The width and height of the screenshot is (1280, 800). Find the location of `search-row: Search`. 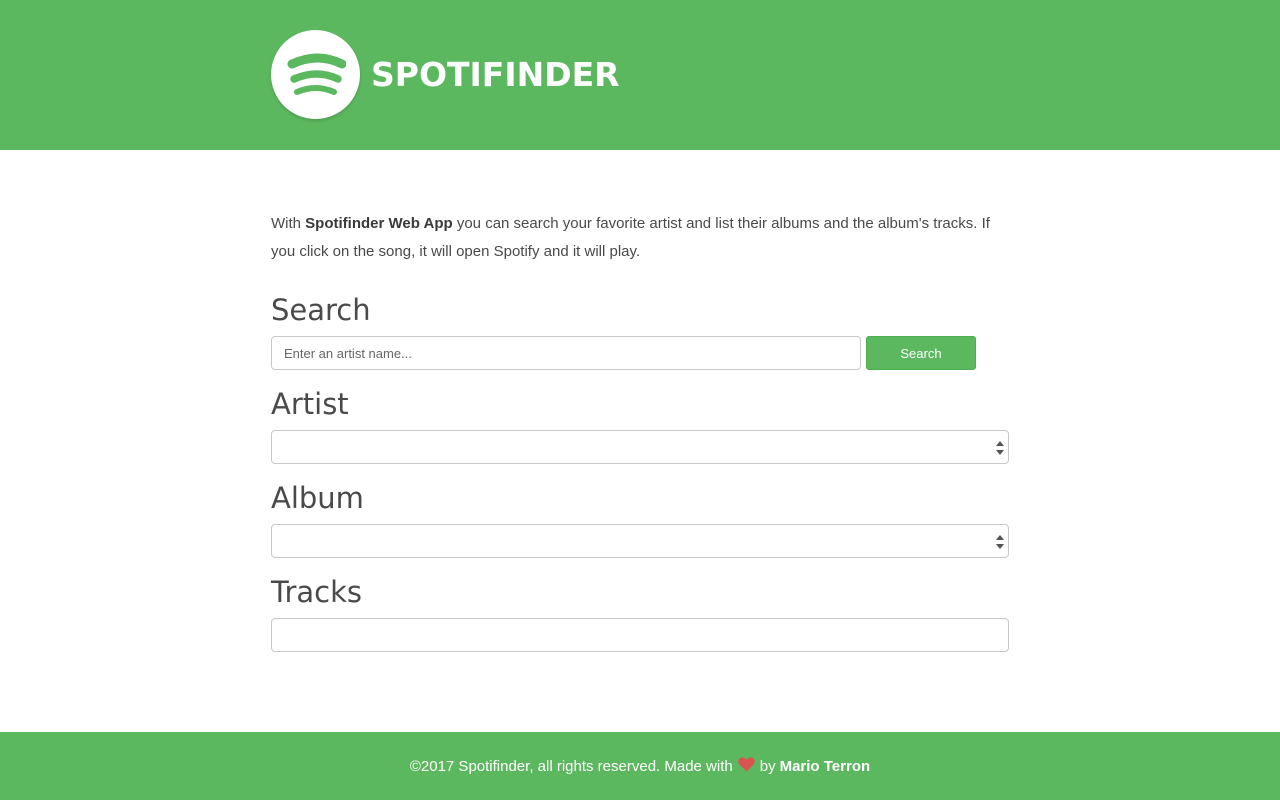

search-row: Search is located at coordinates (640, 353).